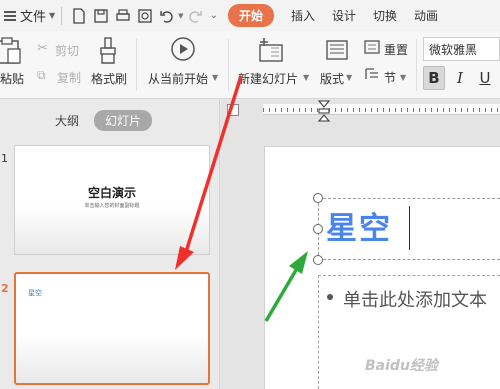  I want to click on menu-bar: 文件 ▼ ▼ ⌄ 开始 插入 设计 切换 动画, so click(250, 15).